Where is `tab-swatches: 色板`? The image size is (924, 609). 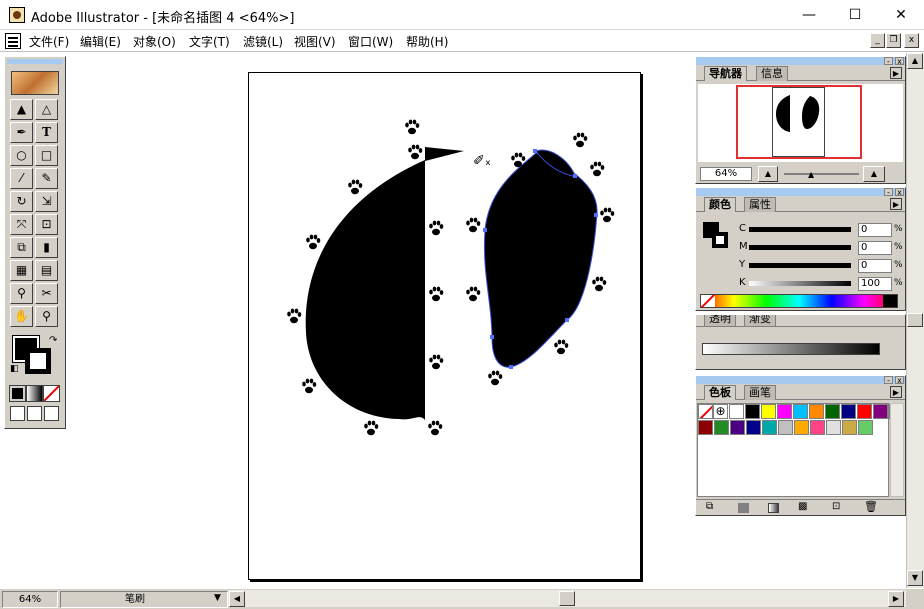 tab-swatches: 色板 is located at coordinates (720, 392).